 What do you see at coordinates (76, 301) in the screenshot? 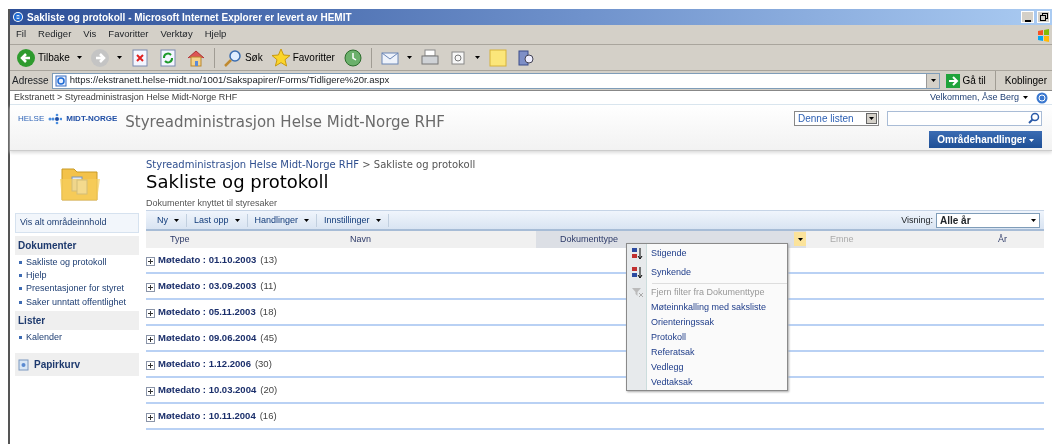
I see `nav-link: Saker unntatt offentlighet` at bounding box center [76, 301].